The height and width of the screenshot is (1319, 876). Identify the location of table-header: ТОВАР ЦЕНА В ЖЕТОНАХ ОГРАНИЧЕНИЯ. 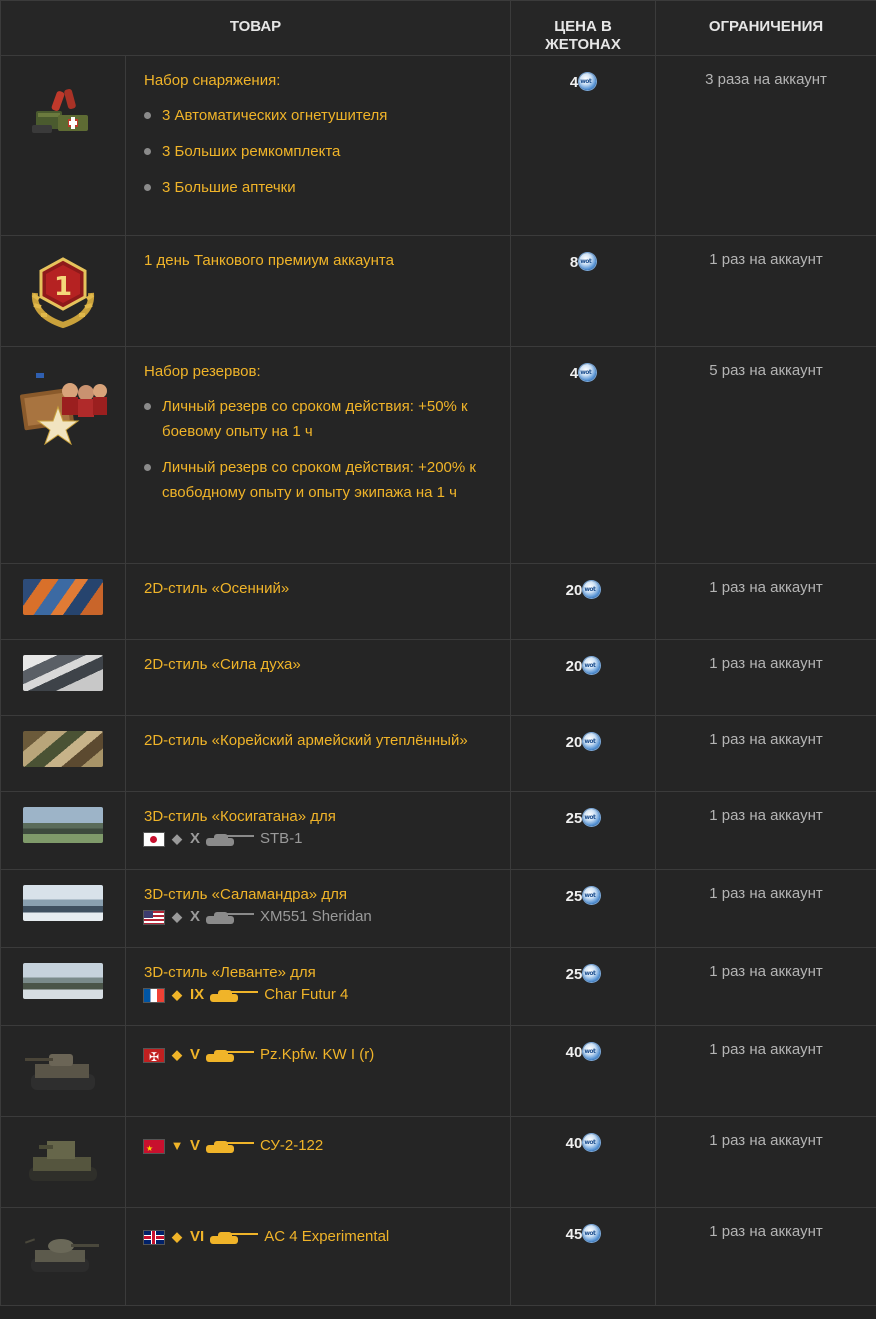
(438, 28).